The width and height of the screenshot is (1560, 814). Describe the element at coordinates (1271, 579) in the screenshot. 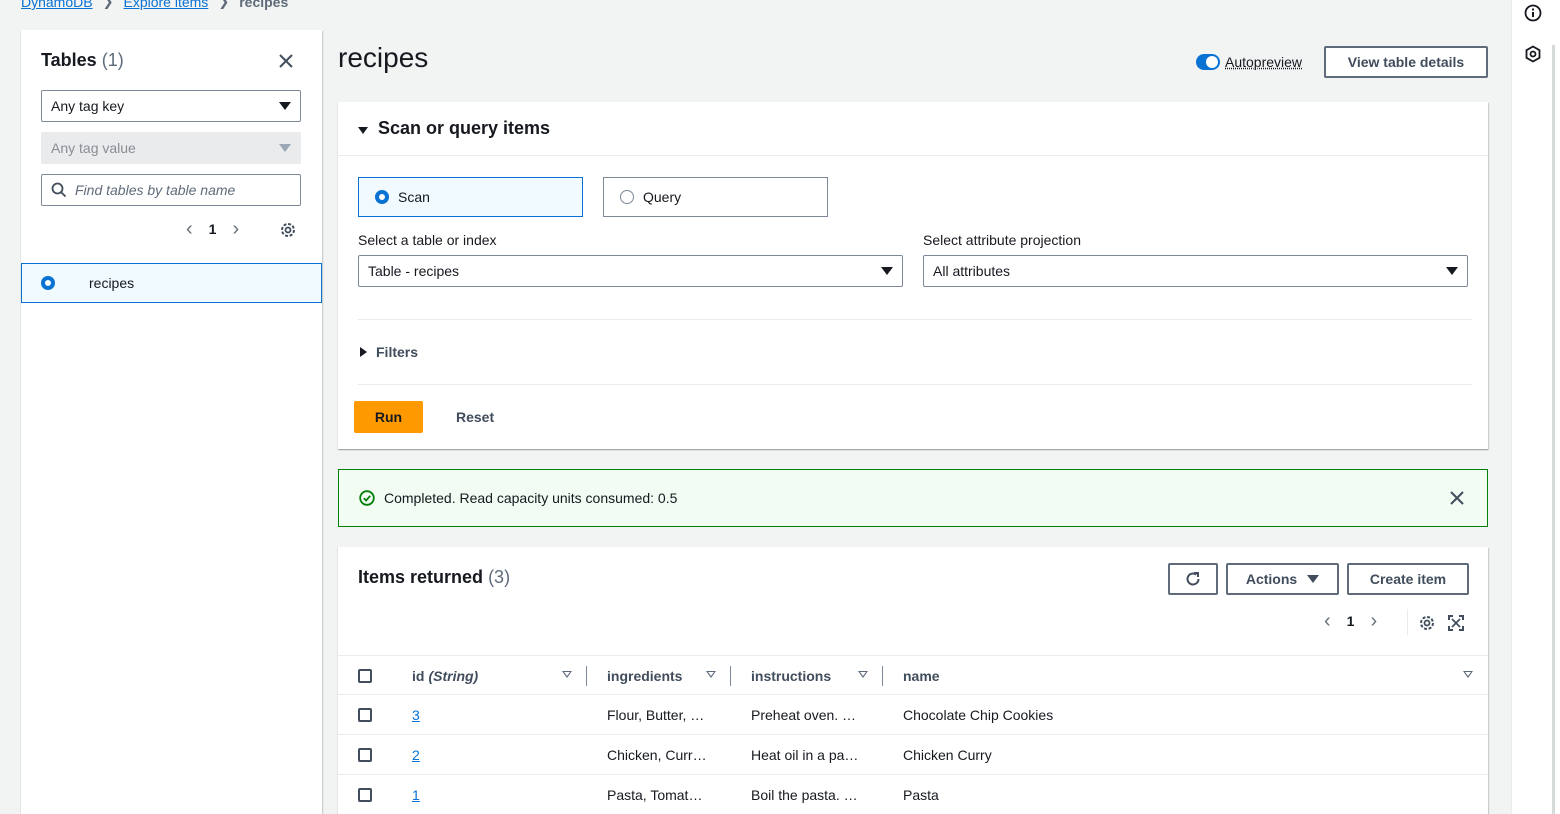

I see `actions-label: Actions` at that location.